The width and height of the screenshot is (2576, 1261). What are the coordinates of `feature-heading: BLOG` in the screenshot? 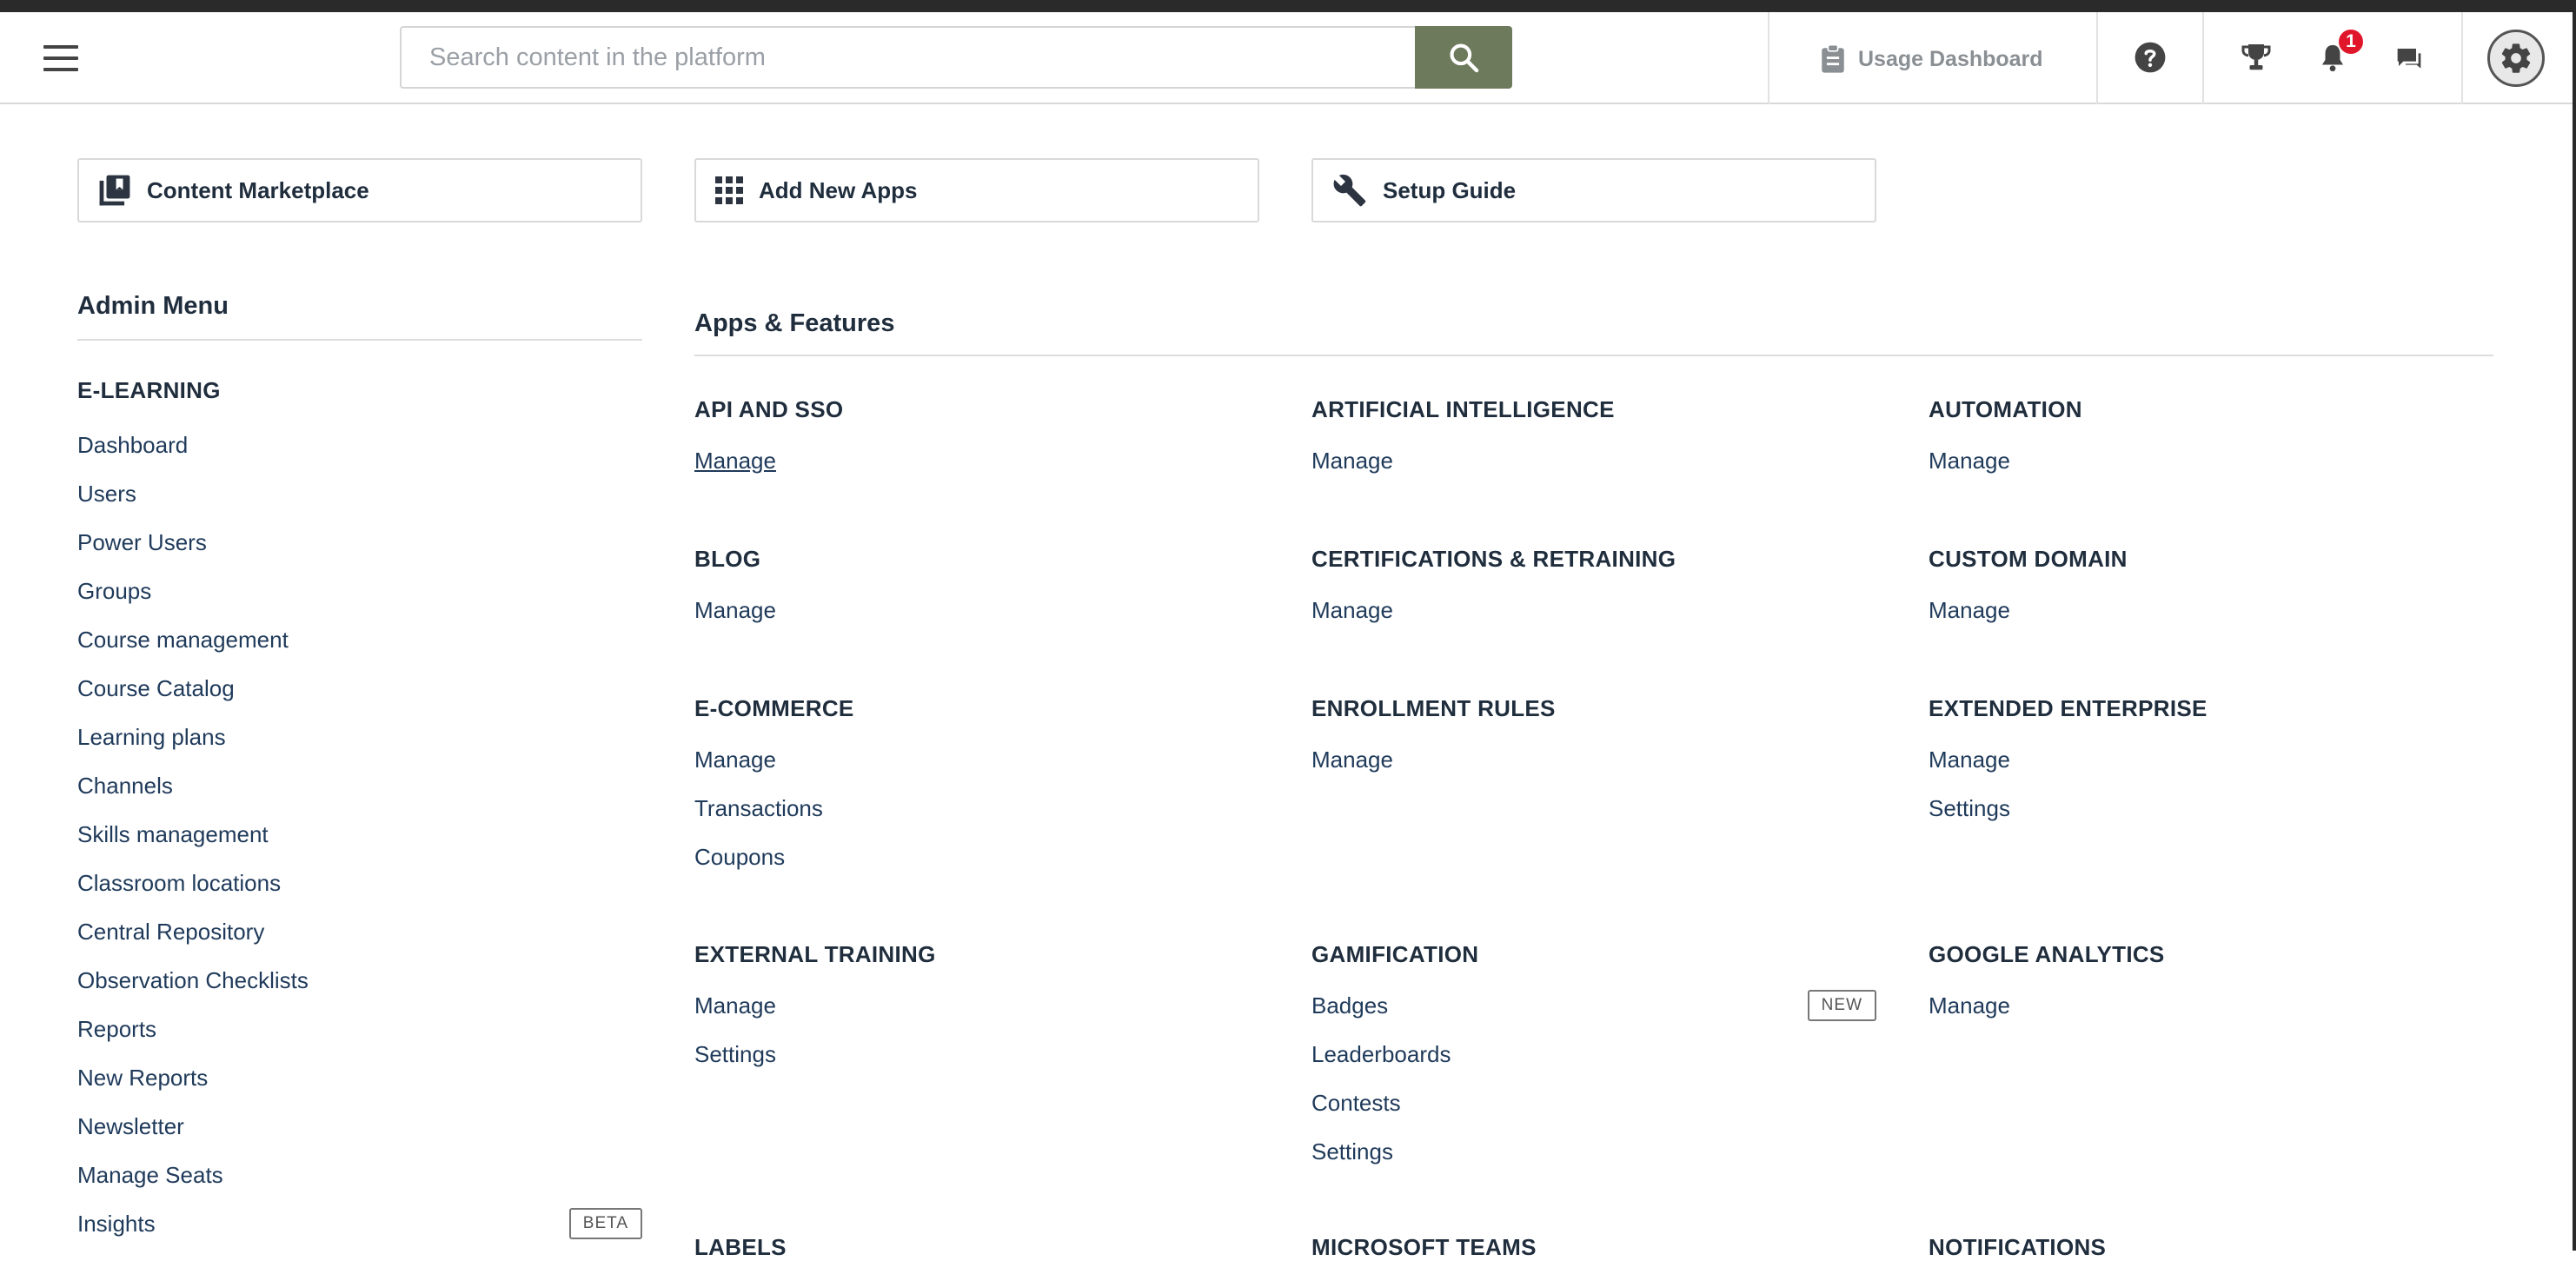 It's located at (727, 559).